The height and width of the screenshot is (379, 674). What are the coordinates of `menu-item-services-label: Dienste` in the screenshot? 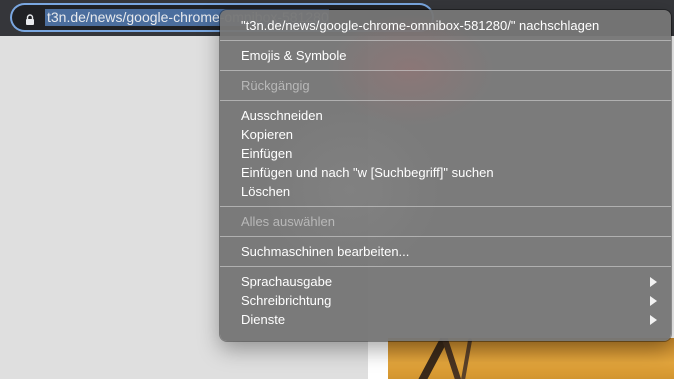 It's located at (263, 319).